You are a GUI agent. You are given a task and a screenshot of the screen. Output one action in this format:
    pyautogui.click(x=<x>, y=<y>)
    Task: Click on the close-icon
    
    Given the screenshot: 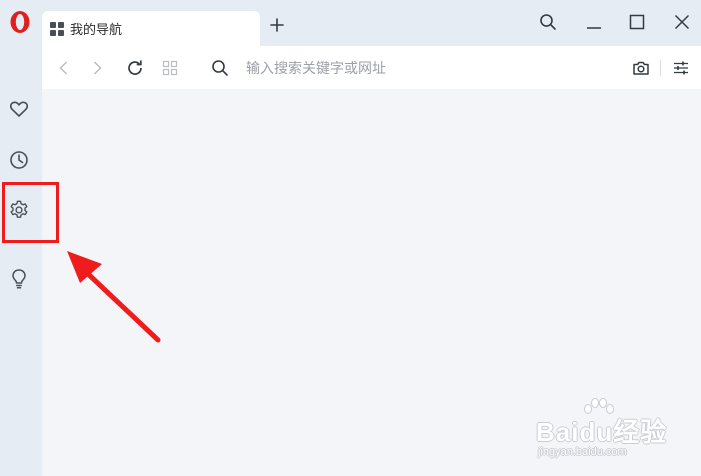 What is the action you would take?
    pyautogui.click(x=682, y=22)
    